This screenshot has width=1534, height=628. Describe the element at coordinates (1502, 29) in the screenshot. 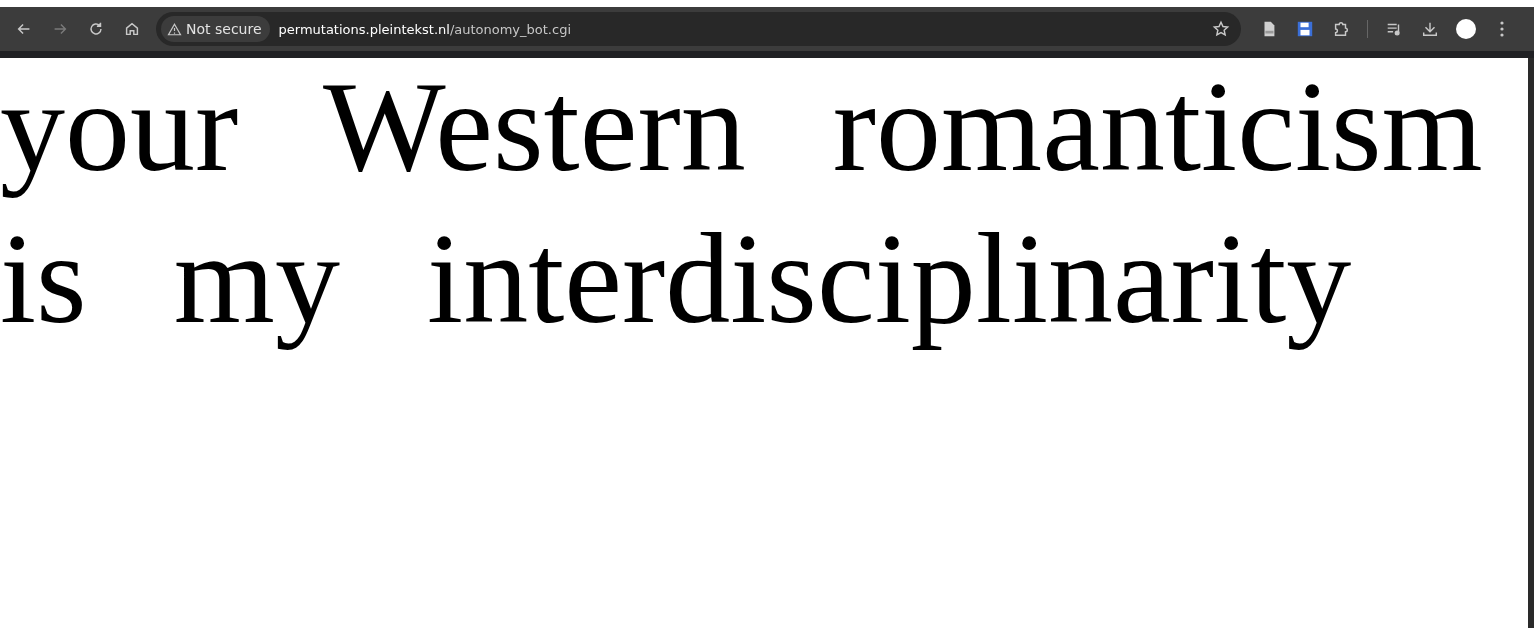

I see `menu-dots-icon` at that location.